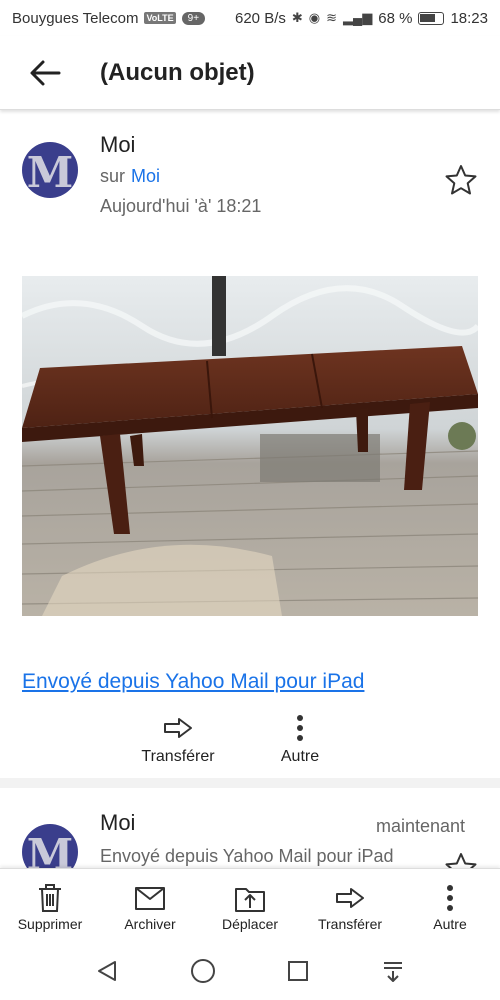 This screenshot has width=500, height=1000. Describe the element at coordinates (193, 18) in the screenshot. I see `notification-count-badge: 9+` at that location.